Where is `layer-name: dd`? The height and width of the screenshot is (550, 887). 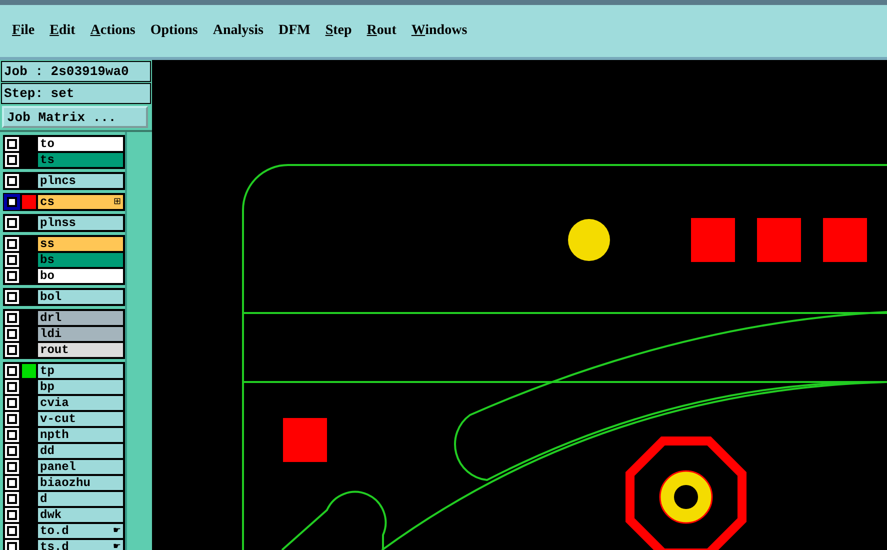 layer-name: dd is located at coordinates (47, 451).